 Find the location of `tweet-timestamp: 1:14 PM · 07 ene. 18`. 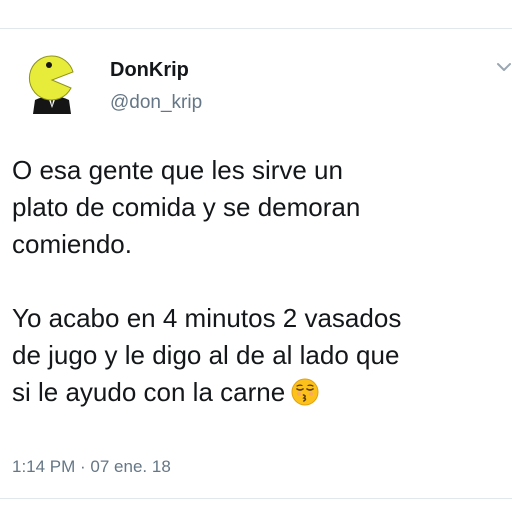

tweet-timestamp: 1:14 PM · 07 ene. 18 is located at coordinates (91, 467).